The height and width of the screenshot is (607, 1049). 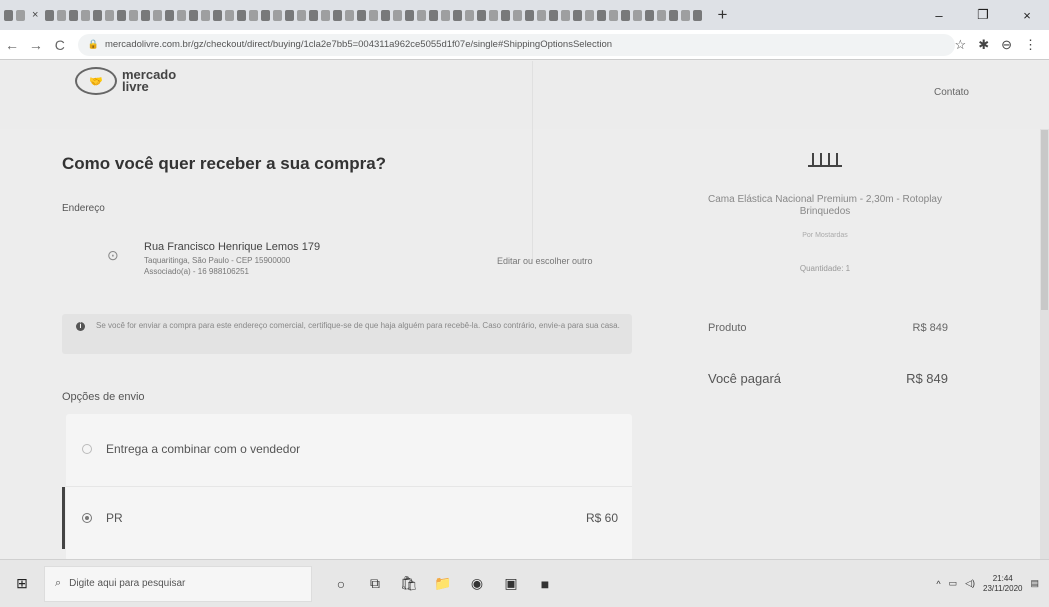 What do you see at coordinates (341, 583) in the screenshot?
I see `cortana-icon: ○` at bounding box center [341, 583].